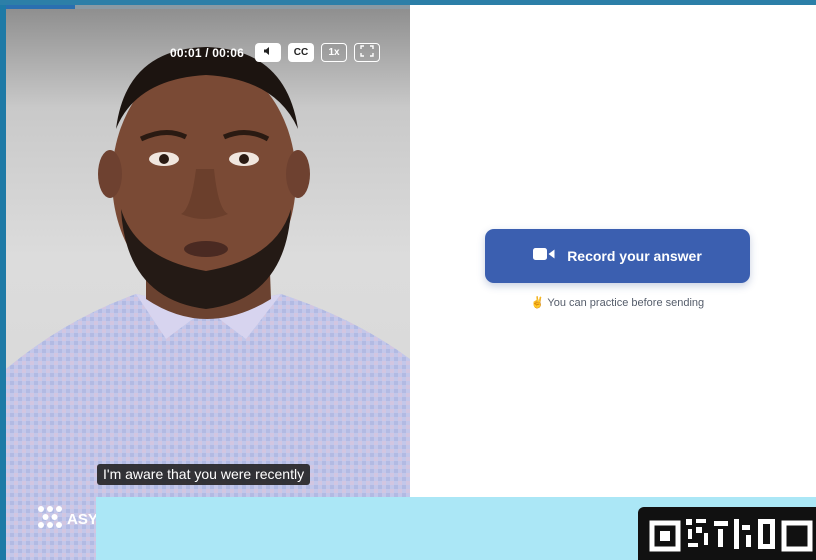 The width and height of the screenshot is (816, 560). What do you see at coordinates (207, 52) in the screenshot?
I see `video-time: 00:01 / 00:06` at bounding box center [207, 52].